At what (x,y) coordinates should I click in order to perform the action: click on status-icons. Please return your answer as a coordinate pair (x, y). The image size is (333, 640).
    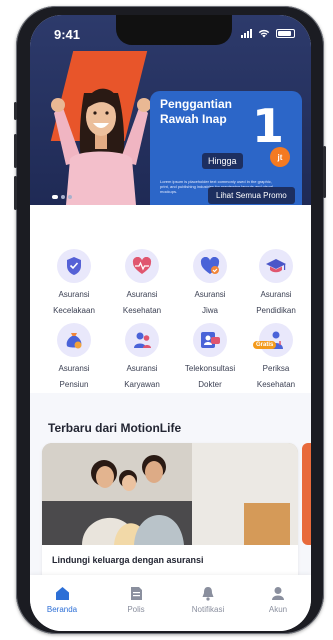
    Looking at the image, I should click on (268, 33).